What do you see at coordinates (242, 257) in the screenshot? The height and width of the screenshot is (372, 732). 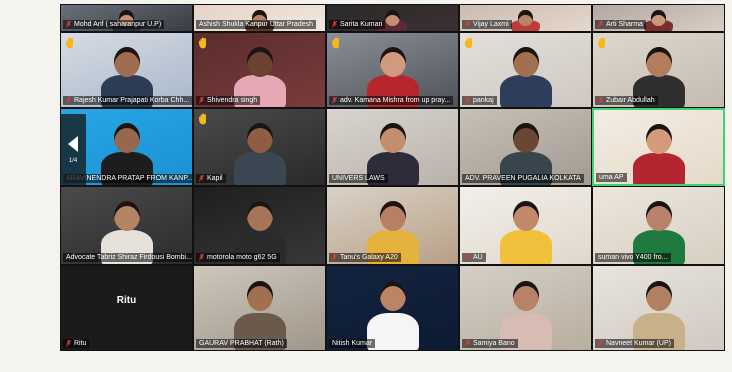 I see `participant-name: motorola moto g62 5G` at bounding box center [242, 257].